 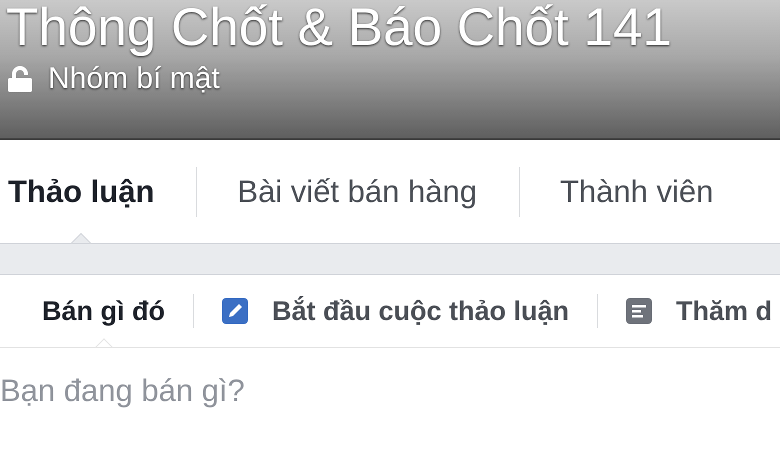 I want to click on composer-tab: Bắt đầu cuộc thảo luận, so click(x=396, y=311).